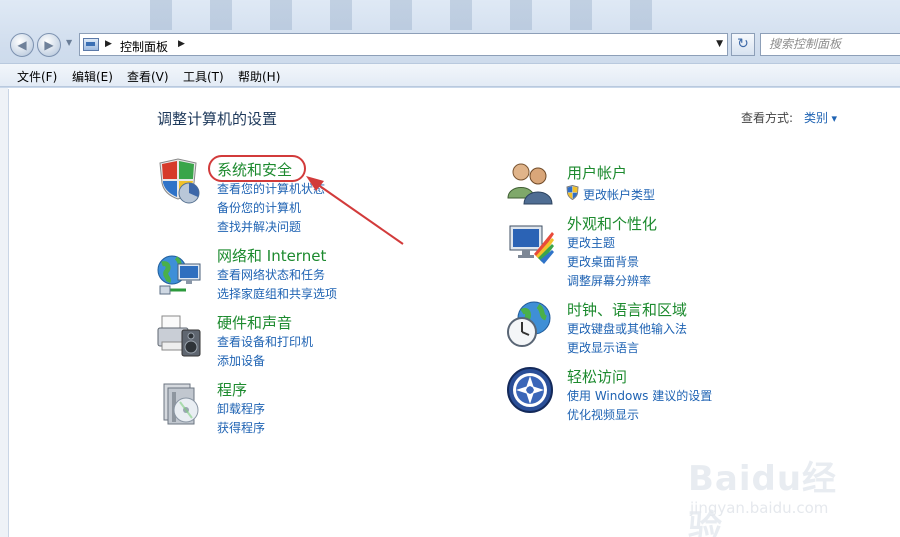  What do you see at coordinates (597, 172) in the screenshot?
I see `category-user-accounts: 用户帐户` at bounding box center [597, 172].